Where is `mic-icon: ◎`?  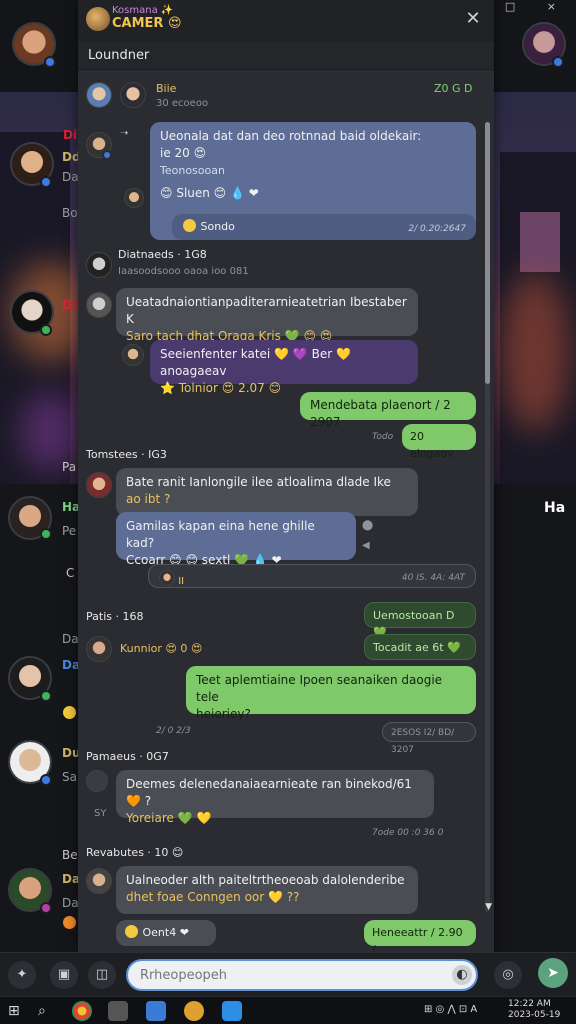
mic-icon: ◎ is located at coordinates (508, 975).